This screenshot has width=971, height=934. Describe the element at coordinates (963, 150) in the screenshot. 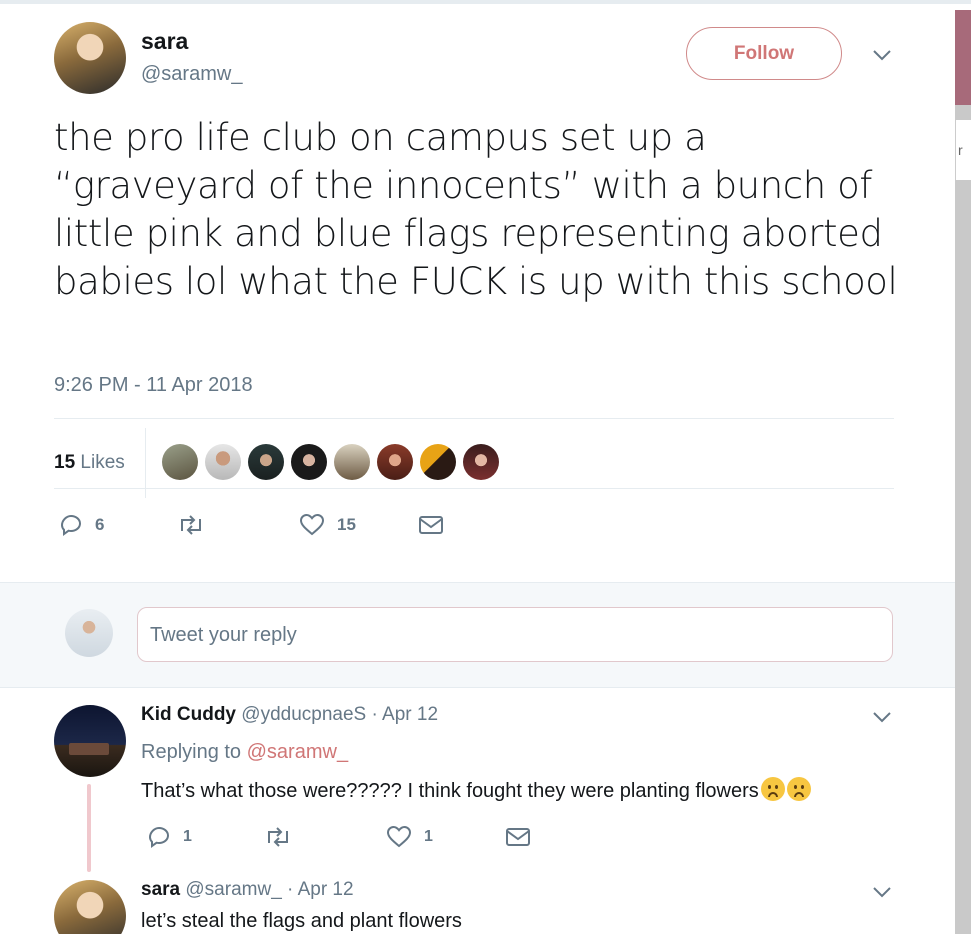

I see `background-panel: r` at that location.